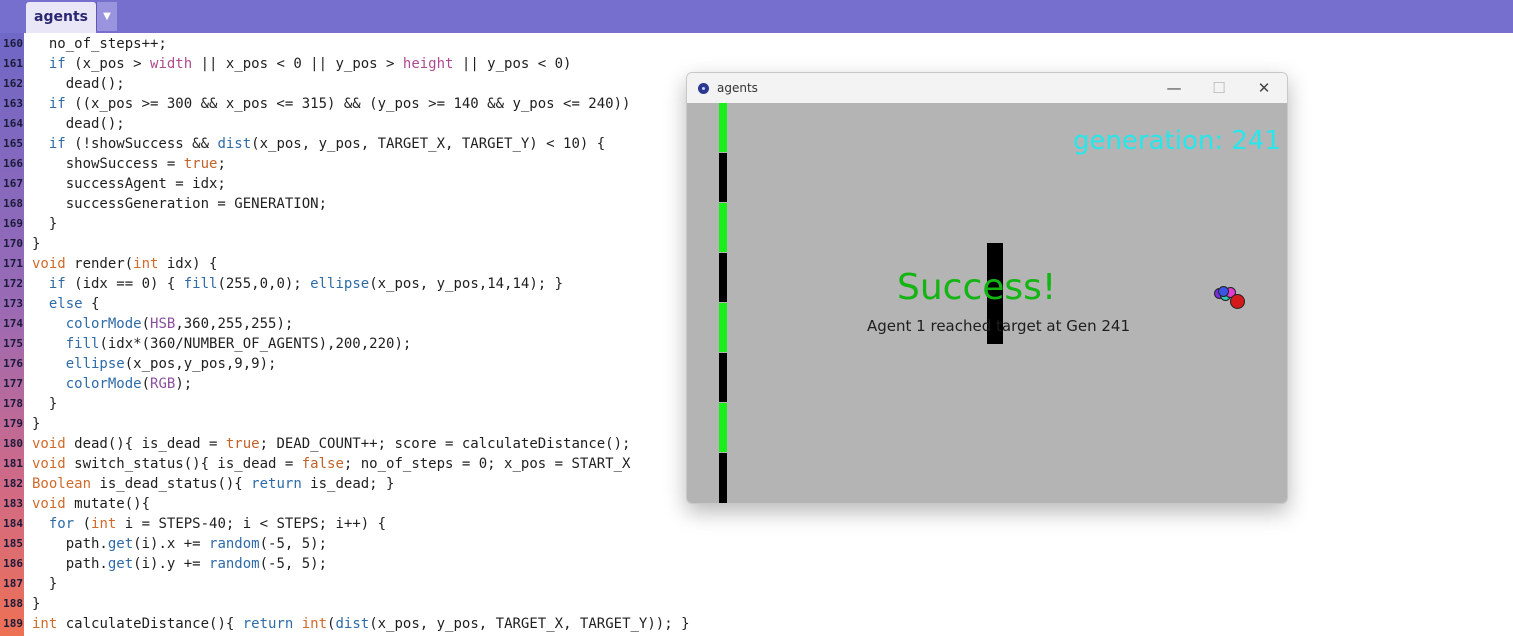  Describe the element at coordinates (1219, 88) in the screenshot. I see `maximize-button: ☐` at that location.